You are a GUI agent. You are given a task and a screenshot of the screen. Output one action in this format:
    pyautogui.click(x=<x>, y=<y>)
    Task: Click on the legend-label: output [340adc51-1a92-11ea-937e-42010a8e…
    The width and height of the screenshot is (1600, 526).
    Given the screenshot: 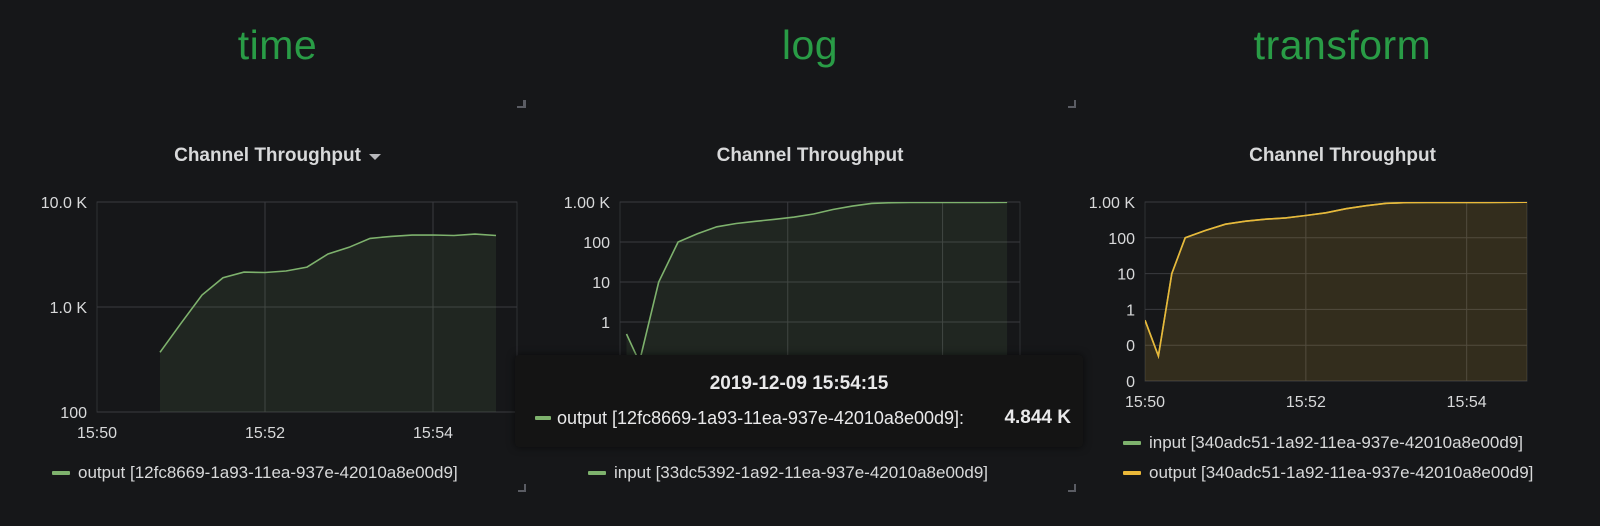 What is the action you would take?
    pyautogui.click(x=1341, y=473)
    